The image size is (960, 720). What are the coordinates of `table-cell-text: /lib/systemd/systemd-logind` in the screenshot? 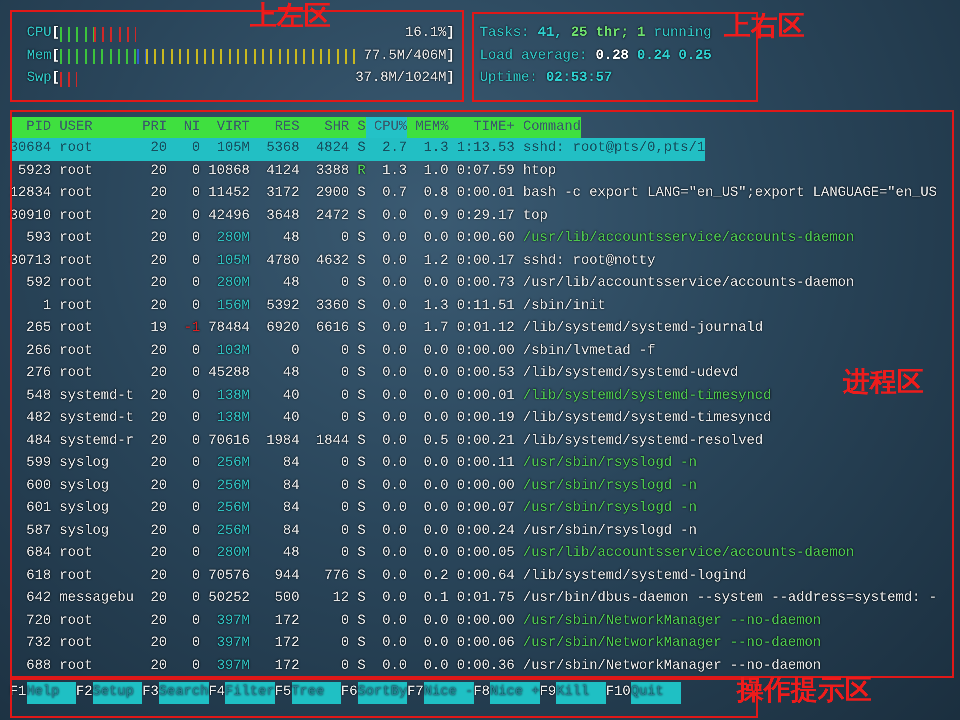 It's located at (634, 577).